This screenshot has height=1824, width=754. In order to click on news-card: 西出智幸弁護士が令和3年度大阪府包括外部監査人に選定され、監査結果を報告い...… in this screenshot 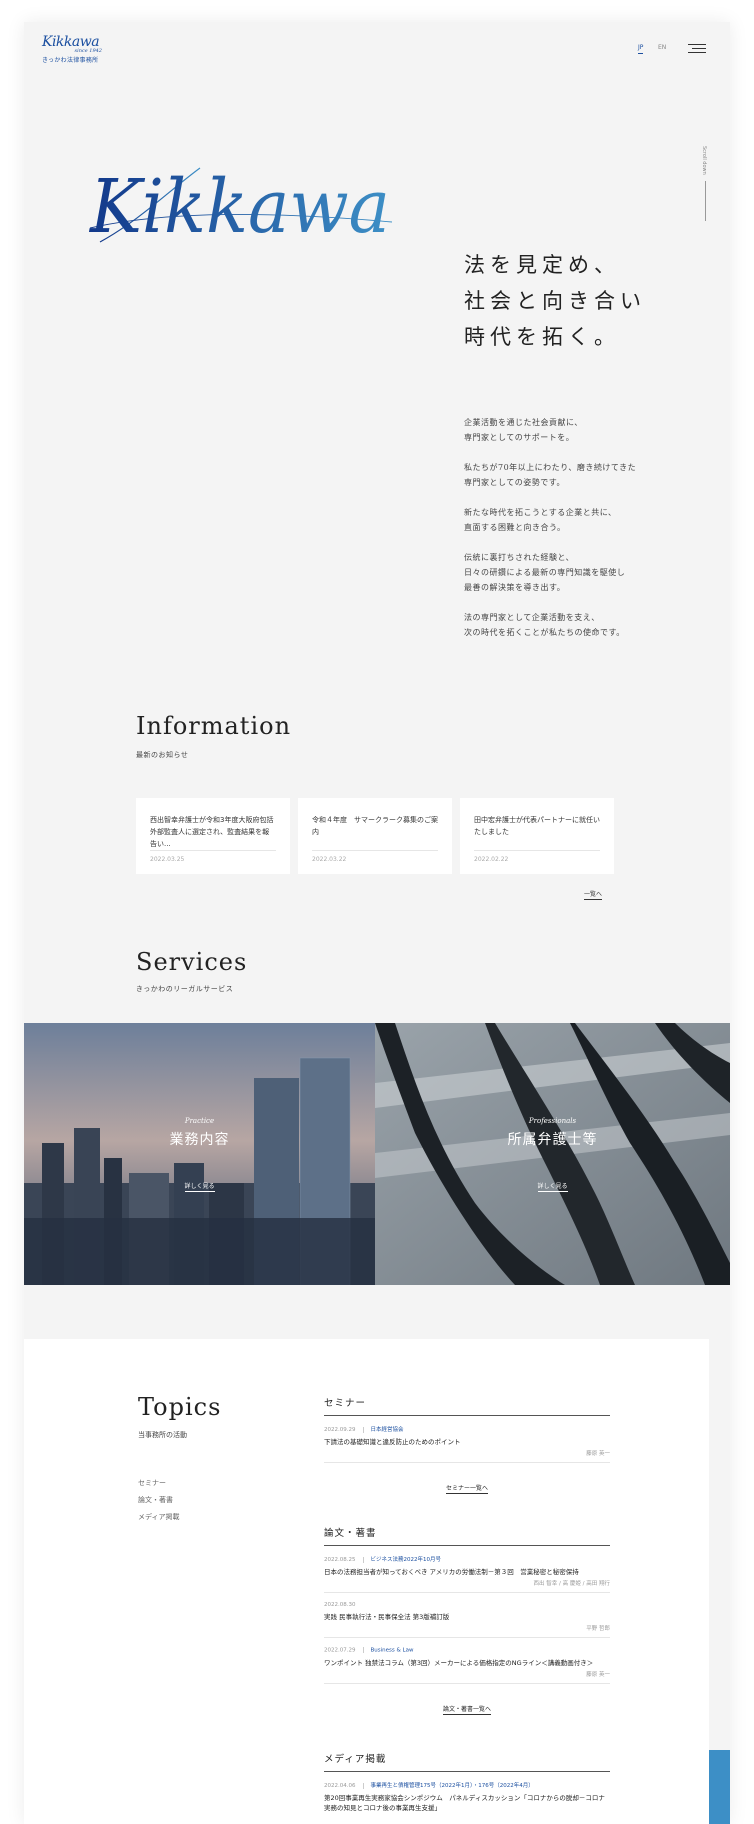, I will do `click(213, 836)`.